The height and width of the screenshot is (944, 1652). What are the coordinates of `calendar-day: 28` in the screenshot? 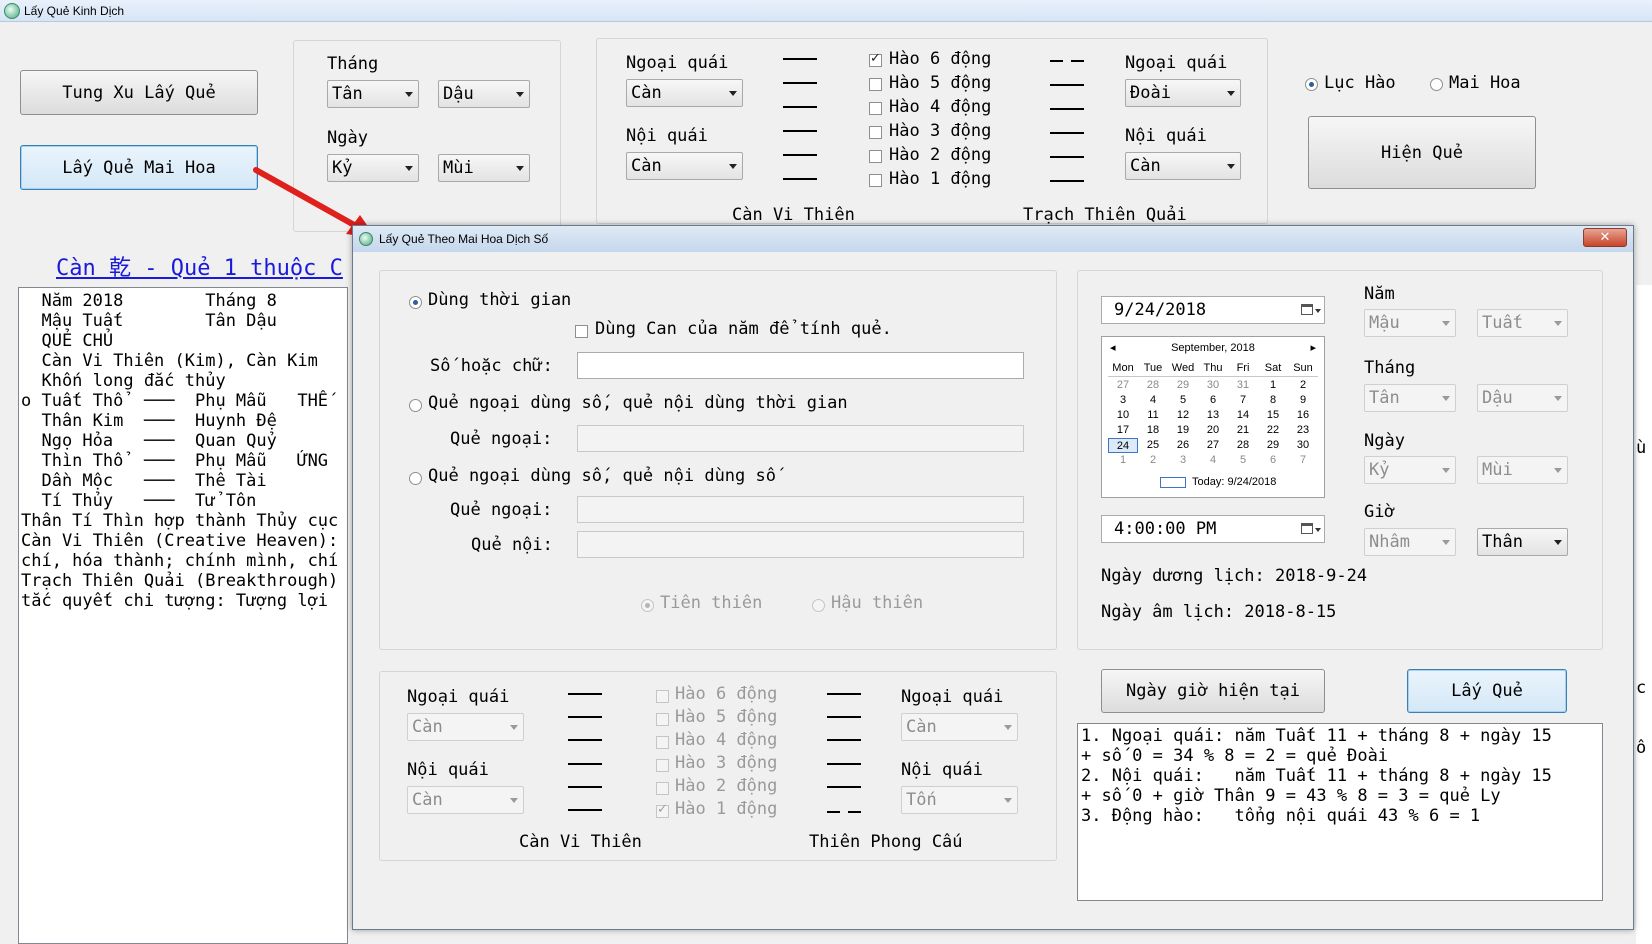 It's located at (1153, 385).